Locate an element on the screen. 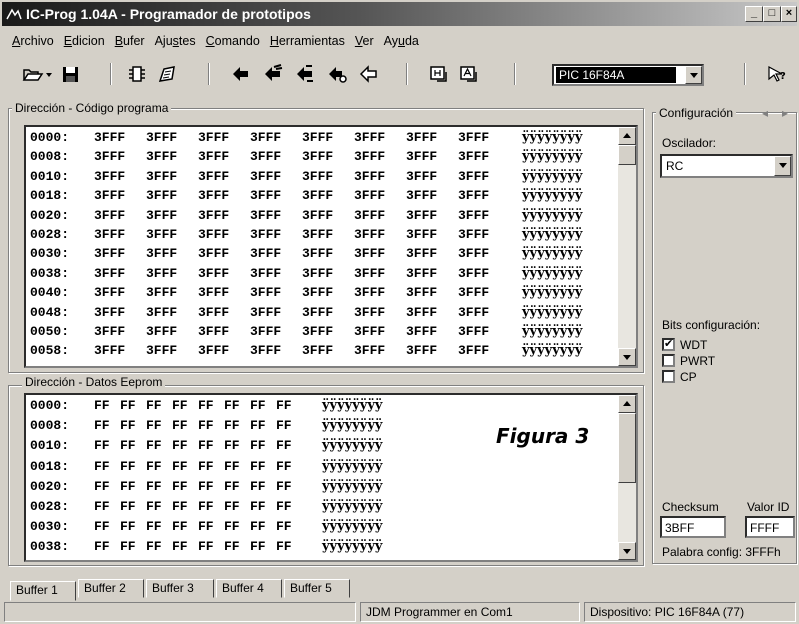  tab-buffer-1: Buffer 1 is located at coordinates (43, 591).